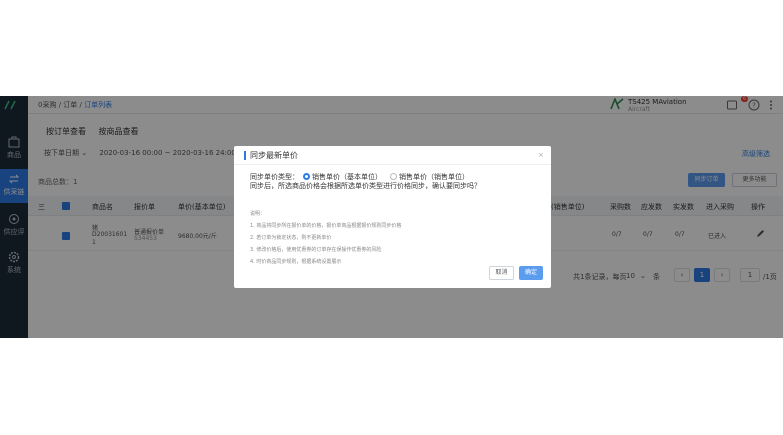 This screenshot has width=783, height=435. What do you see at coordinates (245, 155) in the screenshot?
I see `title-accent-bar` at bounding box center [245, 155].